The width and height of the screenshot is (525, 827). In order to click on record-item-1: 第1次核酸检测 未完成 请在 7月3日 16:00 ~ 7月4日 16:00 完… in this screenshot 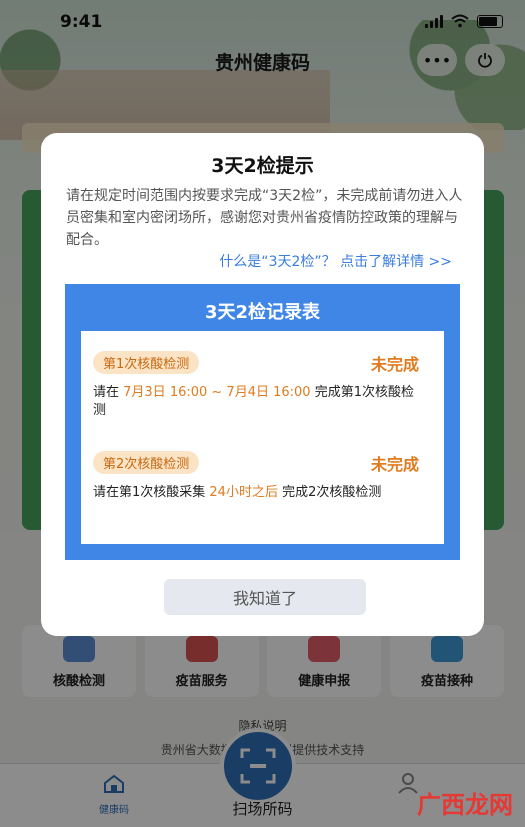, I will do `click(263, 385)`.